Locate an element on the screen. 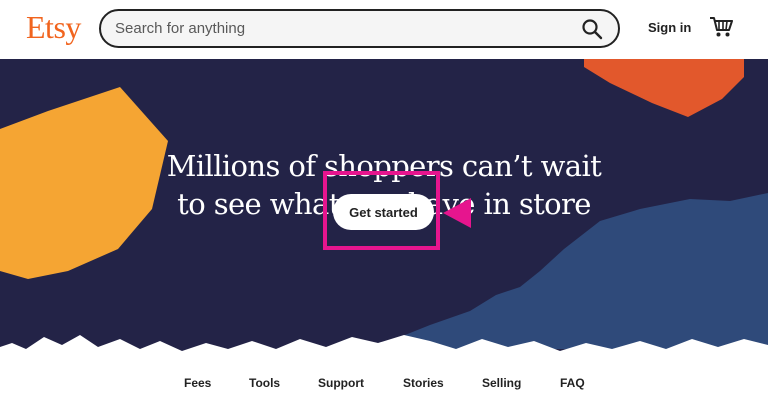 This screenshot has width=768, height=406. orange-blob-top is located at coordinates (664, 88).